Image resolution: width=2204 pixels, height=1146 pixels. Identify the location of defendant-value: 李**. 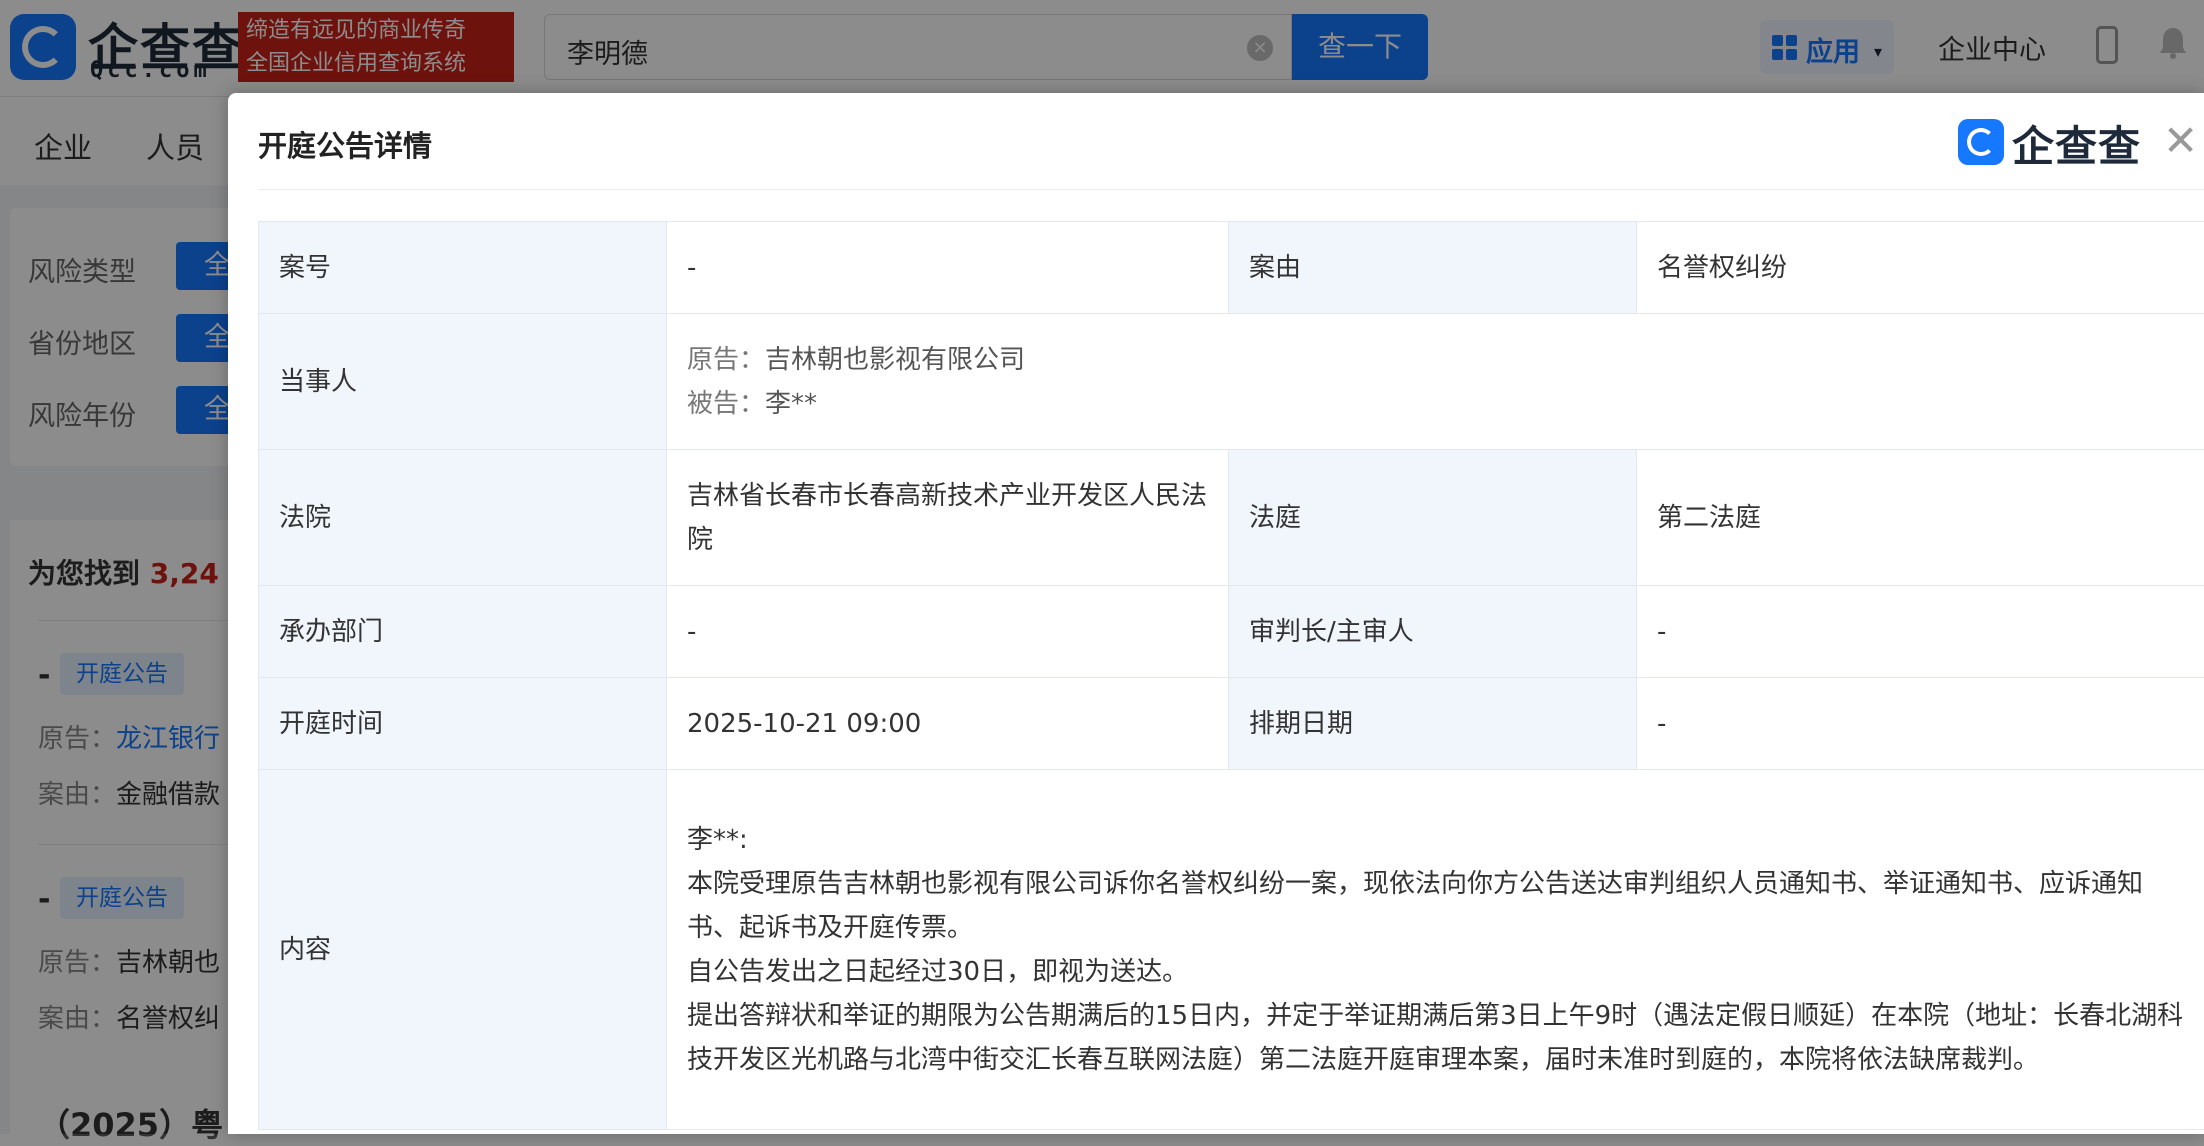
(791, 404).